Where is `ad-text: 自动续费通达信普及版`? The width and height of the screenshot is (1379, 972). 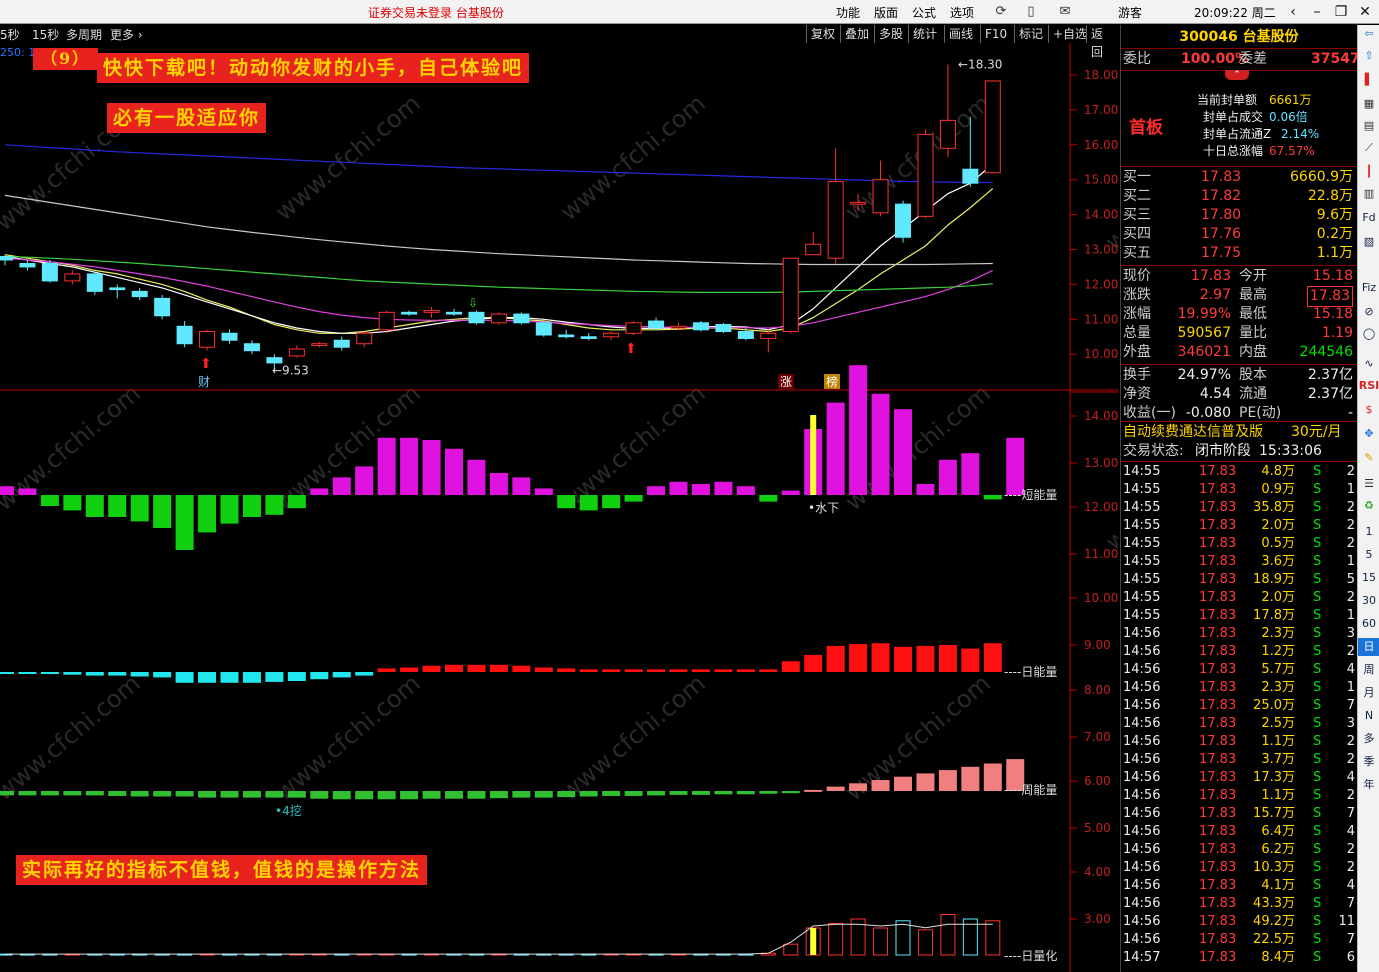
ad-text: 自动续费通达信普及版 is located at coordinates (1193, 432).